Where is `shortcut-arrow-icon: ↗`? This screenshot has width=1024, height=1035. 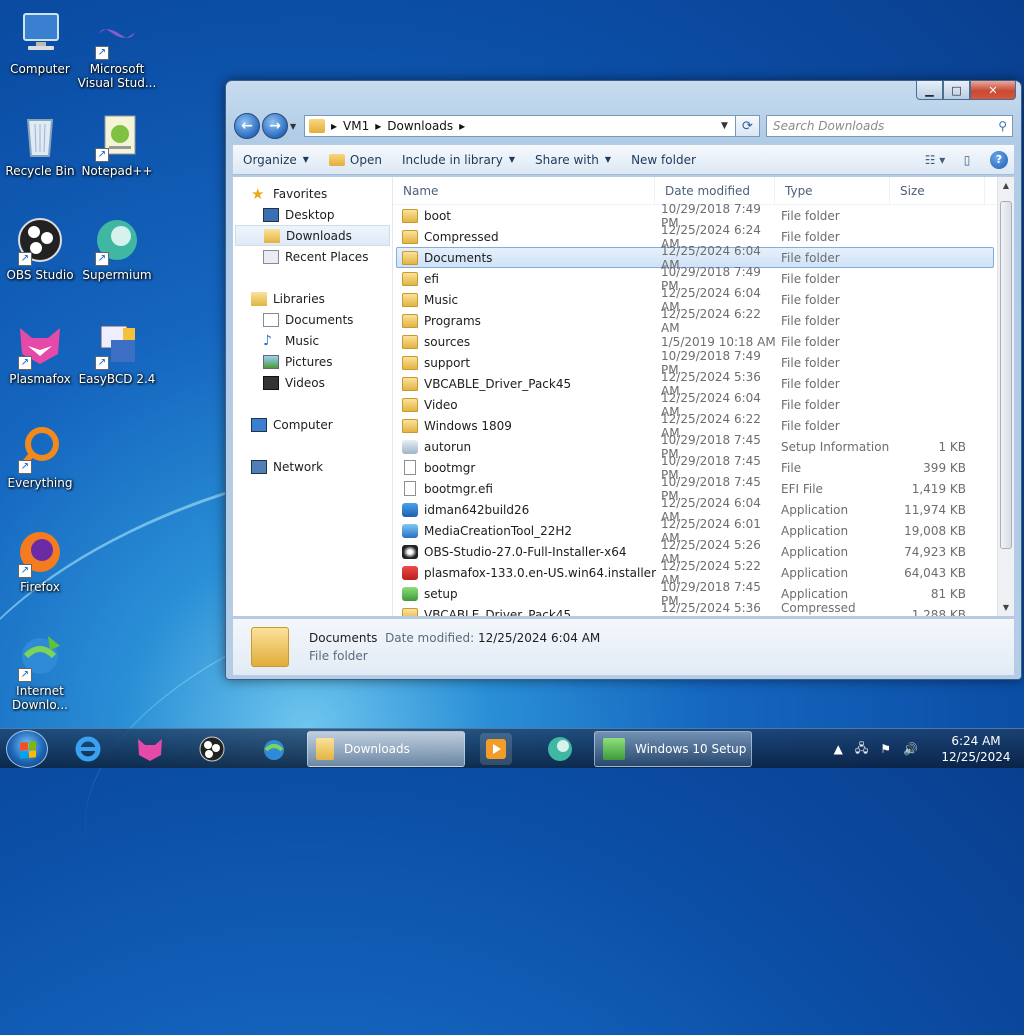
shortcut-arrow-icon: ↗ is located at coordinates (25, 467).